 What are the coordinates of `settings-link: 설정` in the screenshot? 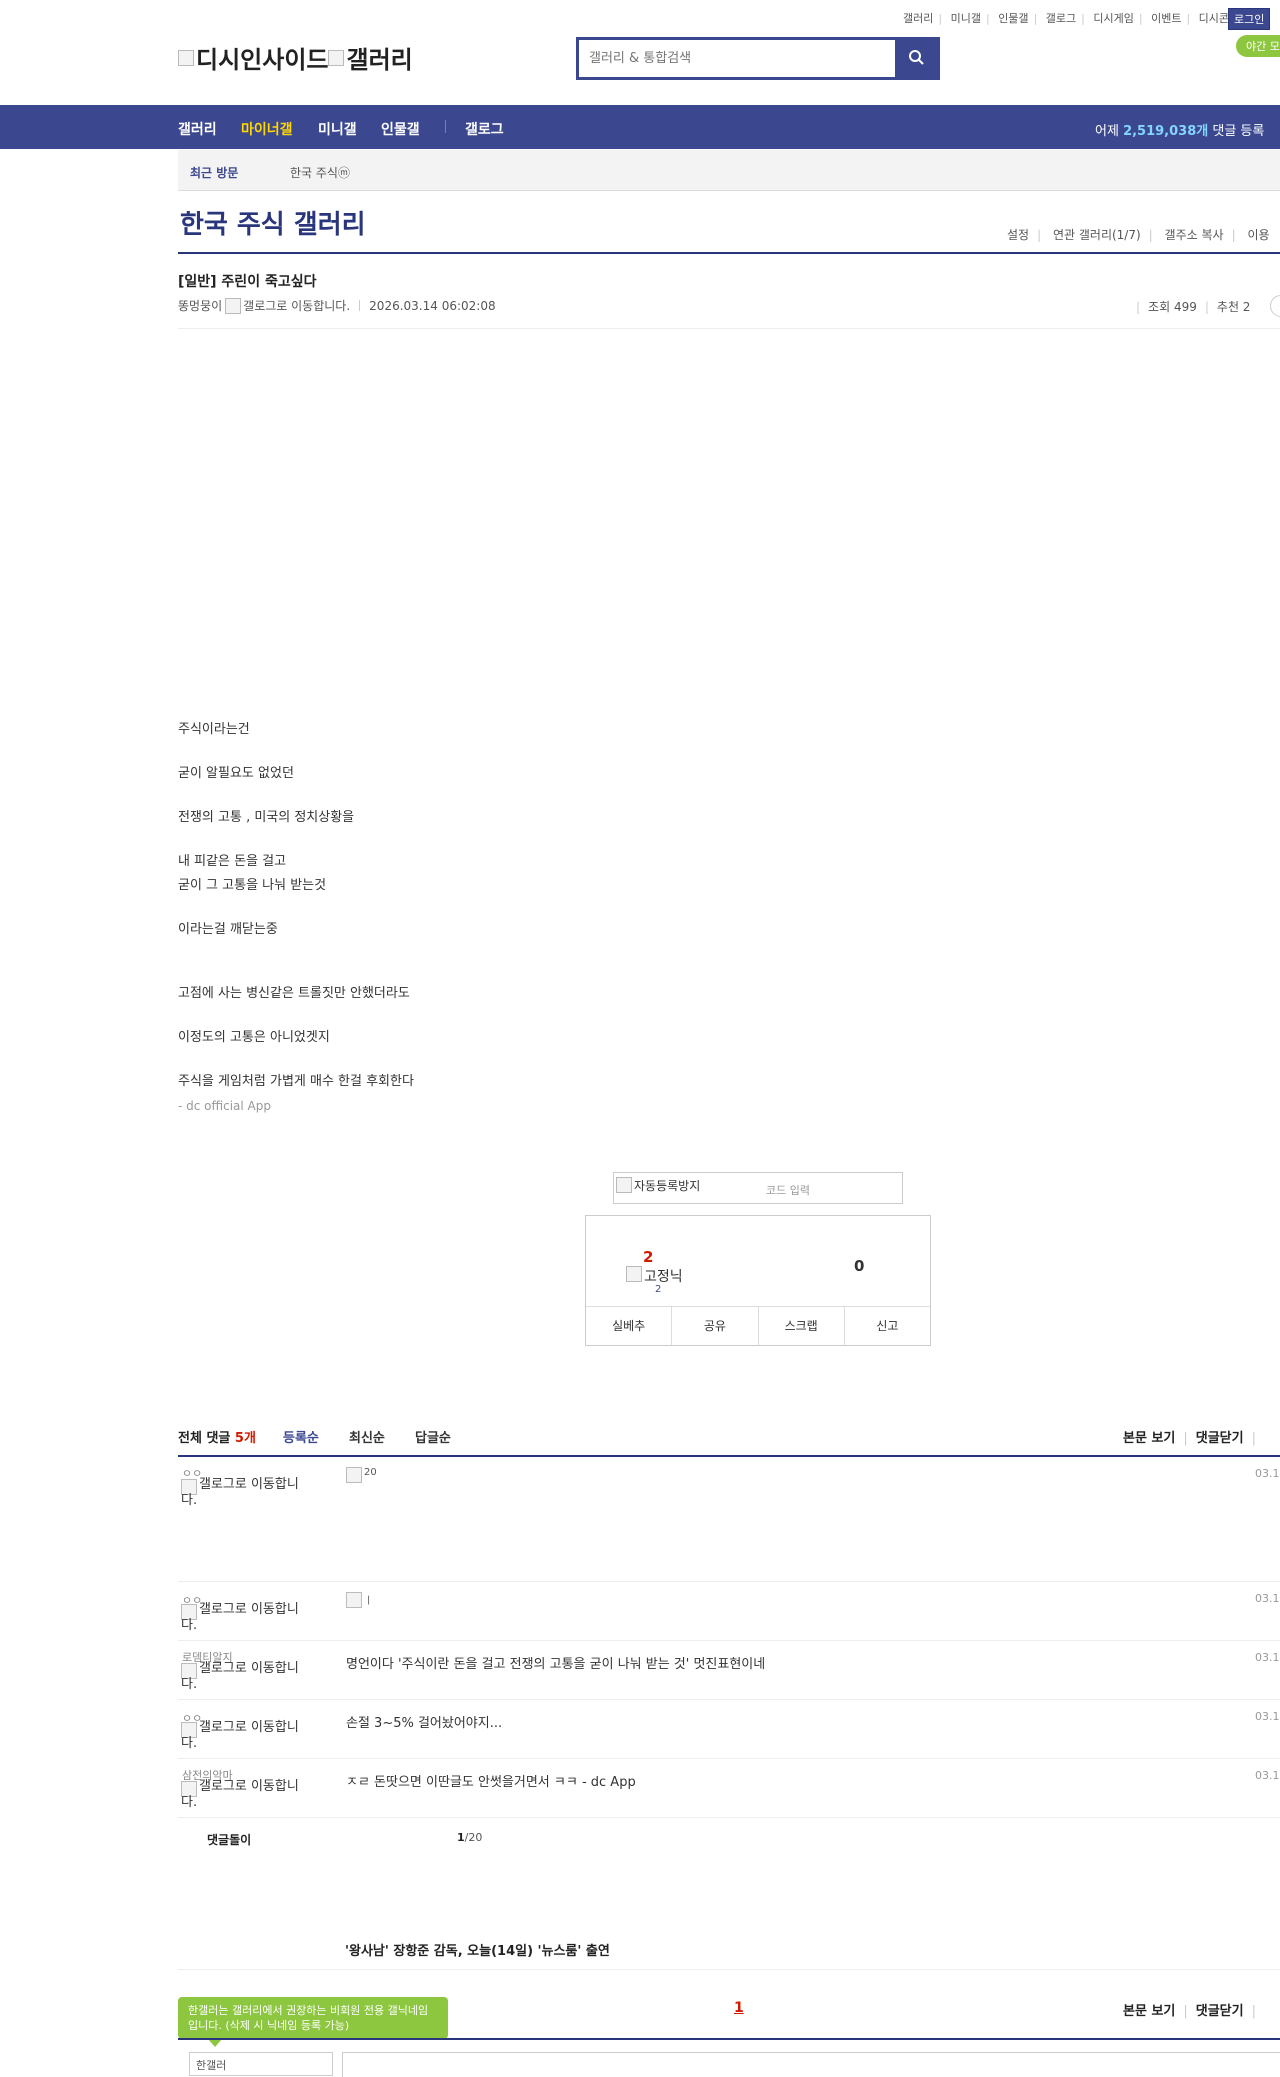 It's located at (1018, 235).